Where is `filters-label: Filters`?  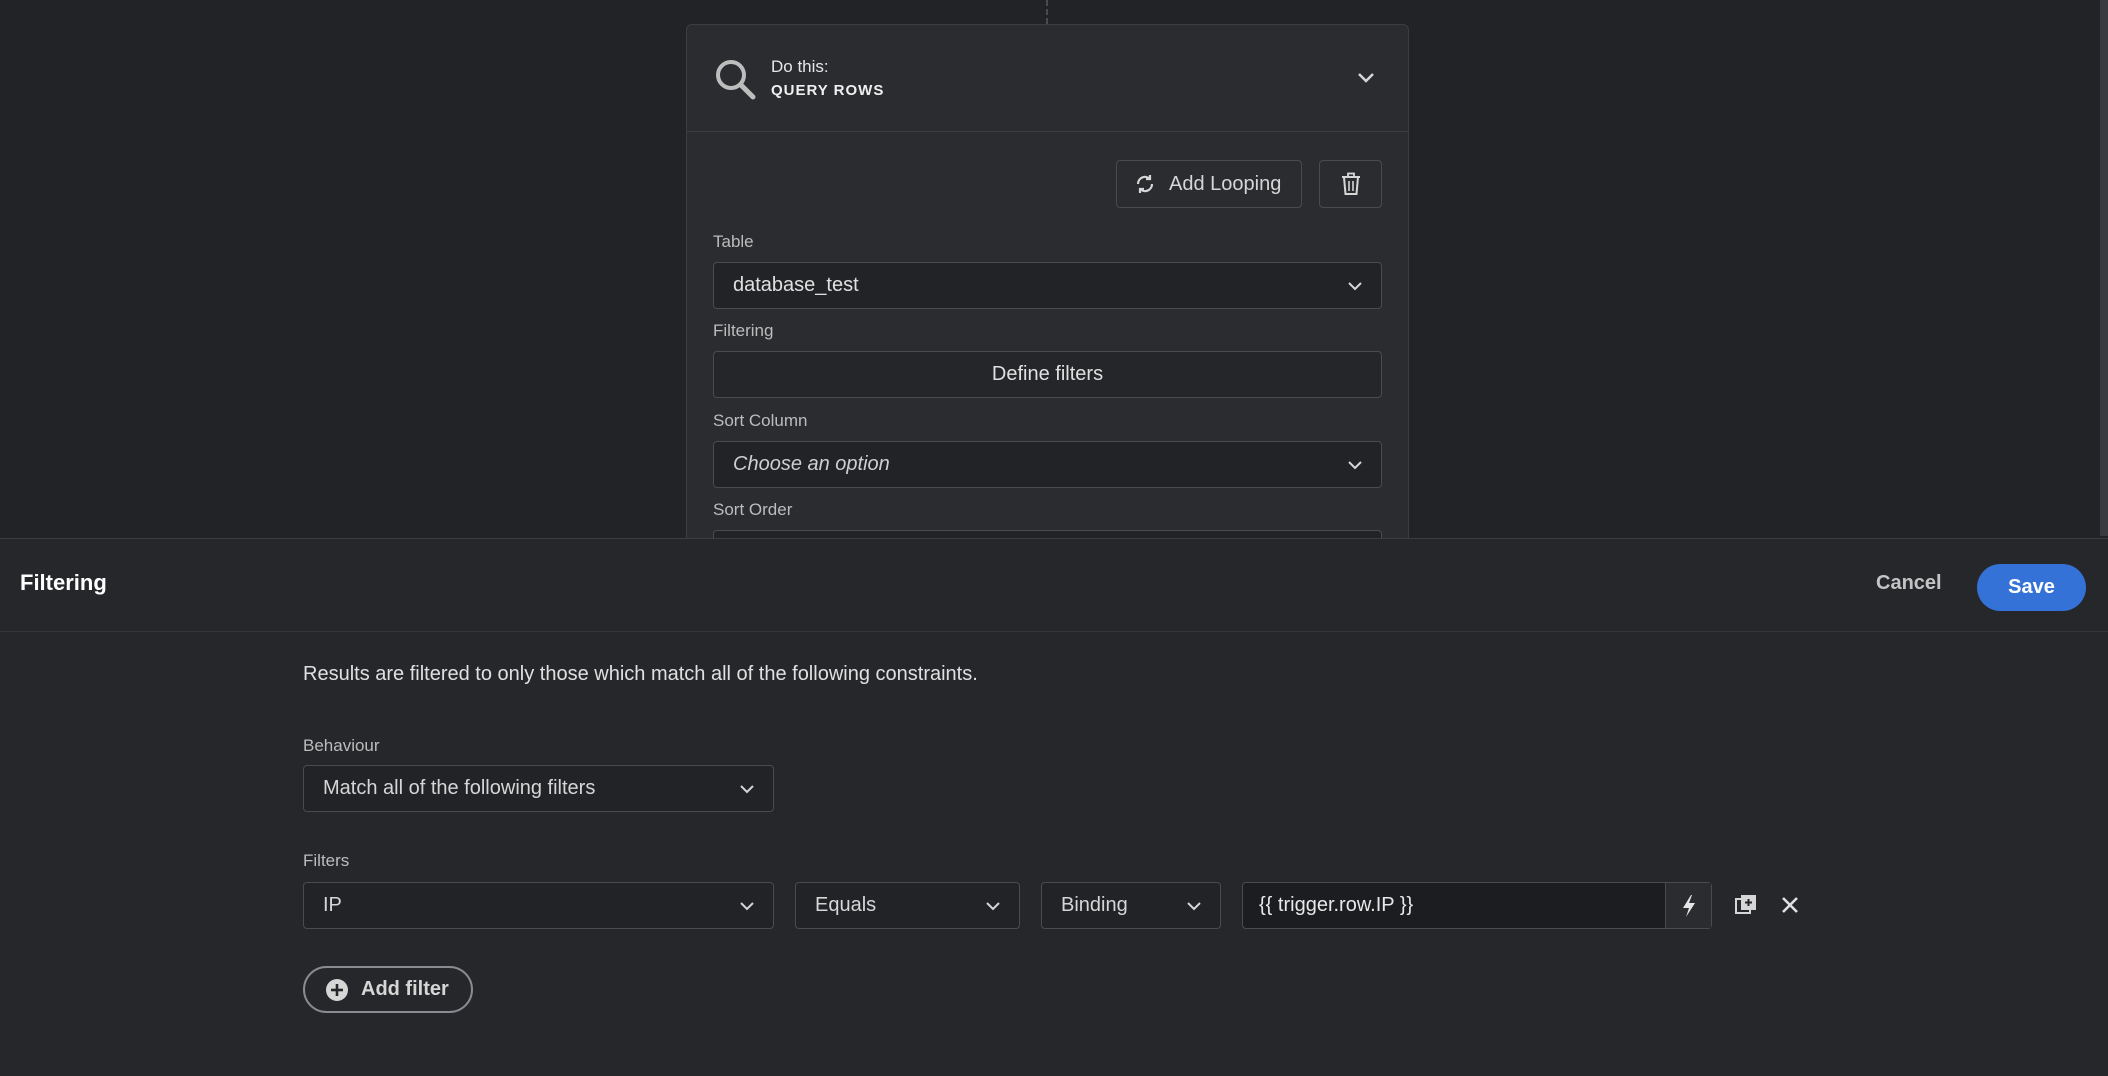 filters-label: Filters is located at coordinates (326, 860).